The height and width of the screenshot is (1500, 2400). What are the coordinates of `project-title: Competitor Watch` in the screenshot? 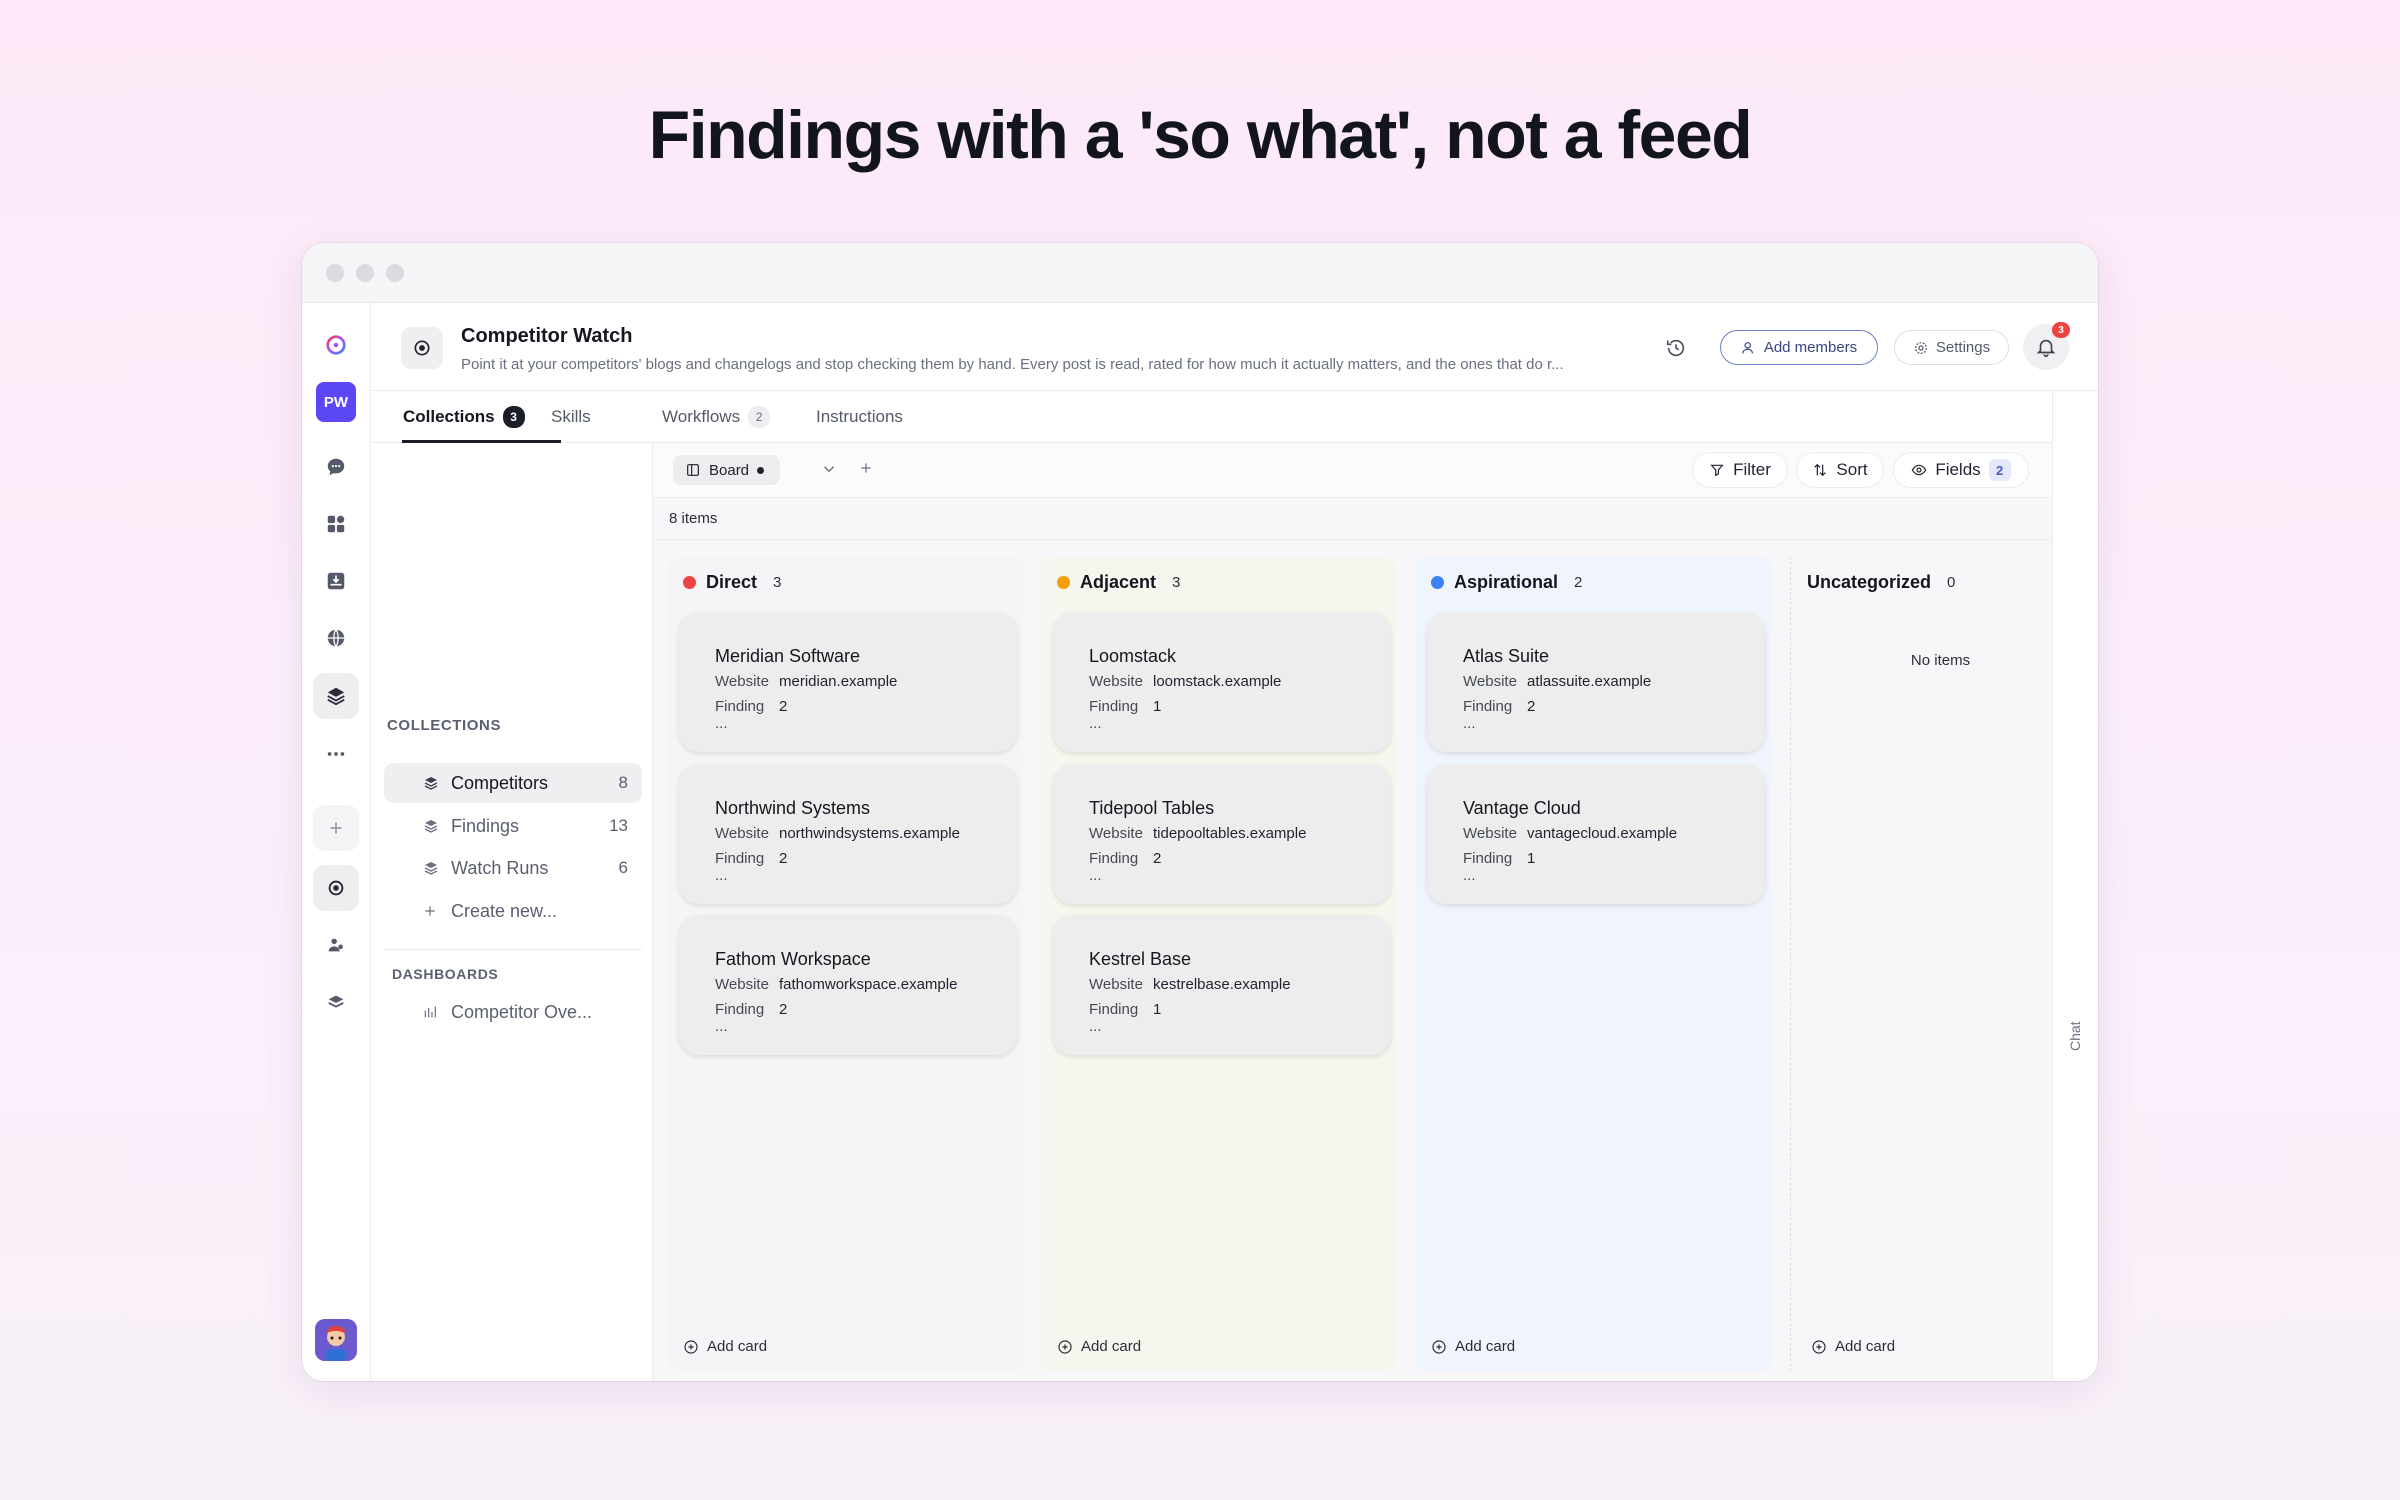 It's located at (547, 336).